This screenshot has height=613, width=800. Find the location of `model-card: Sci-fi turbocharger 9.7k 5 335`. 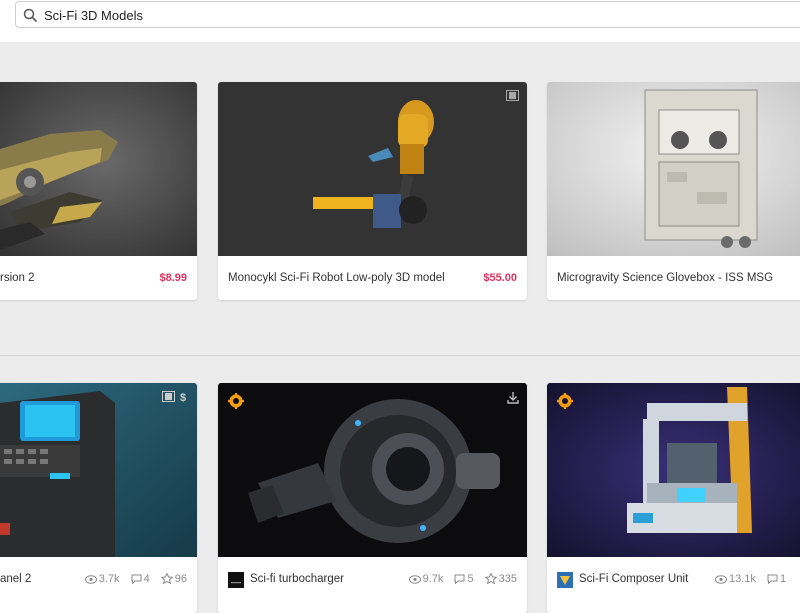

model-card: Sci-fi turbocharger 9.7k 5 335 is located at coordinates (372, 498).